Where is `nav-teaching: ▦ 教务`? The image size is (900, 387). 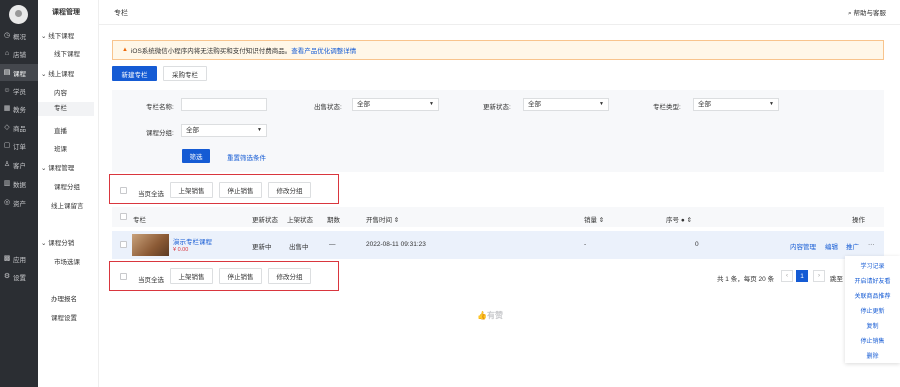
nav-teaching: ▦ 教务 is located at coordinates (19, 108).